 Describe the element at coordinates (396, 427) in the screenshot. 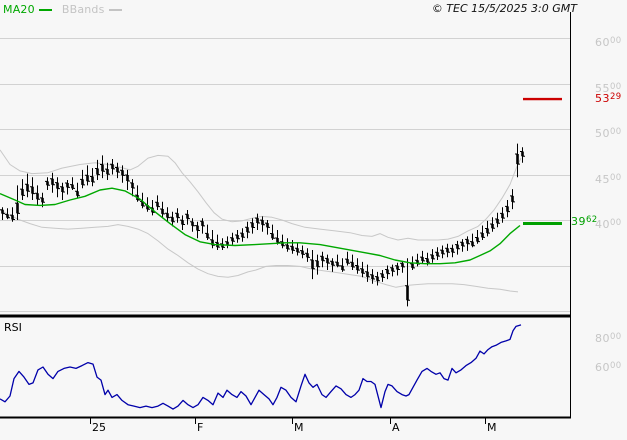

I see `x-axis-label: A` at that location.